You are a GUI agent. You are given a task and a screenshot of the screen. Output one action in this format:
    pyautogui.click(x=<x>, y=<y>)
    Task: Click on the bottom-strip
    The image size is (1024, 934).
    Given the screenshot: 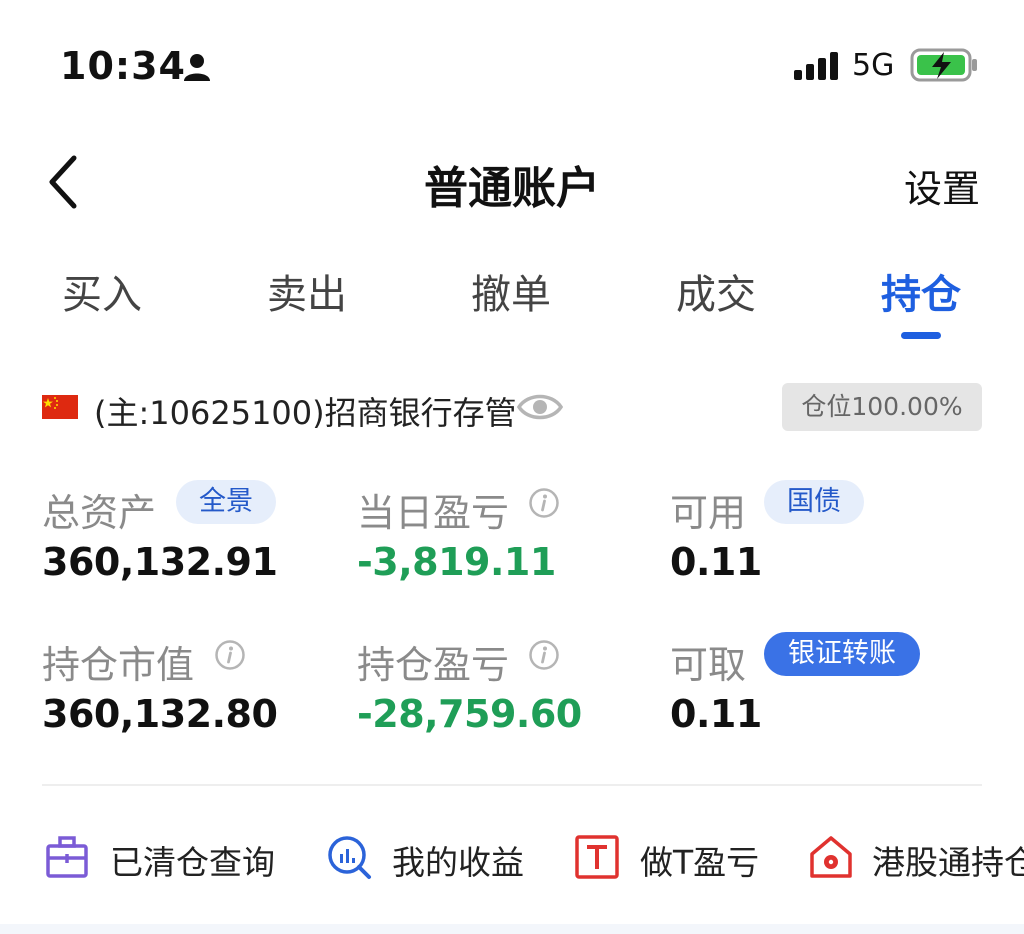 What is the action you would take?
    pyautogui.click(x=512, y=929)
    